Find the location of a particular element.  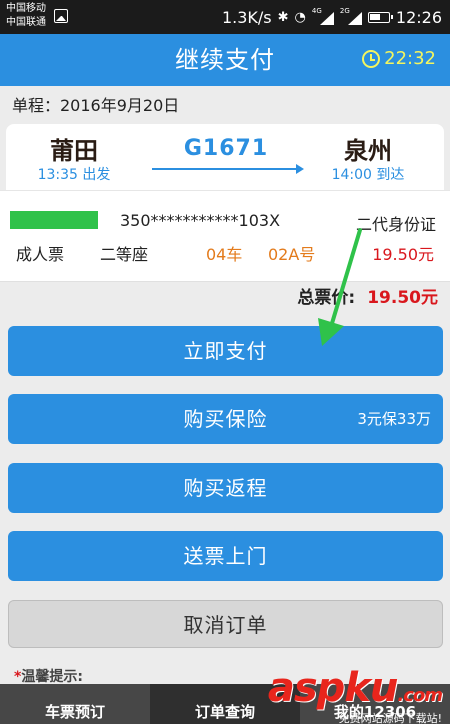

arrival-station-name: 泉州 is located at coordinates (368, 151).